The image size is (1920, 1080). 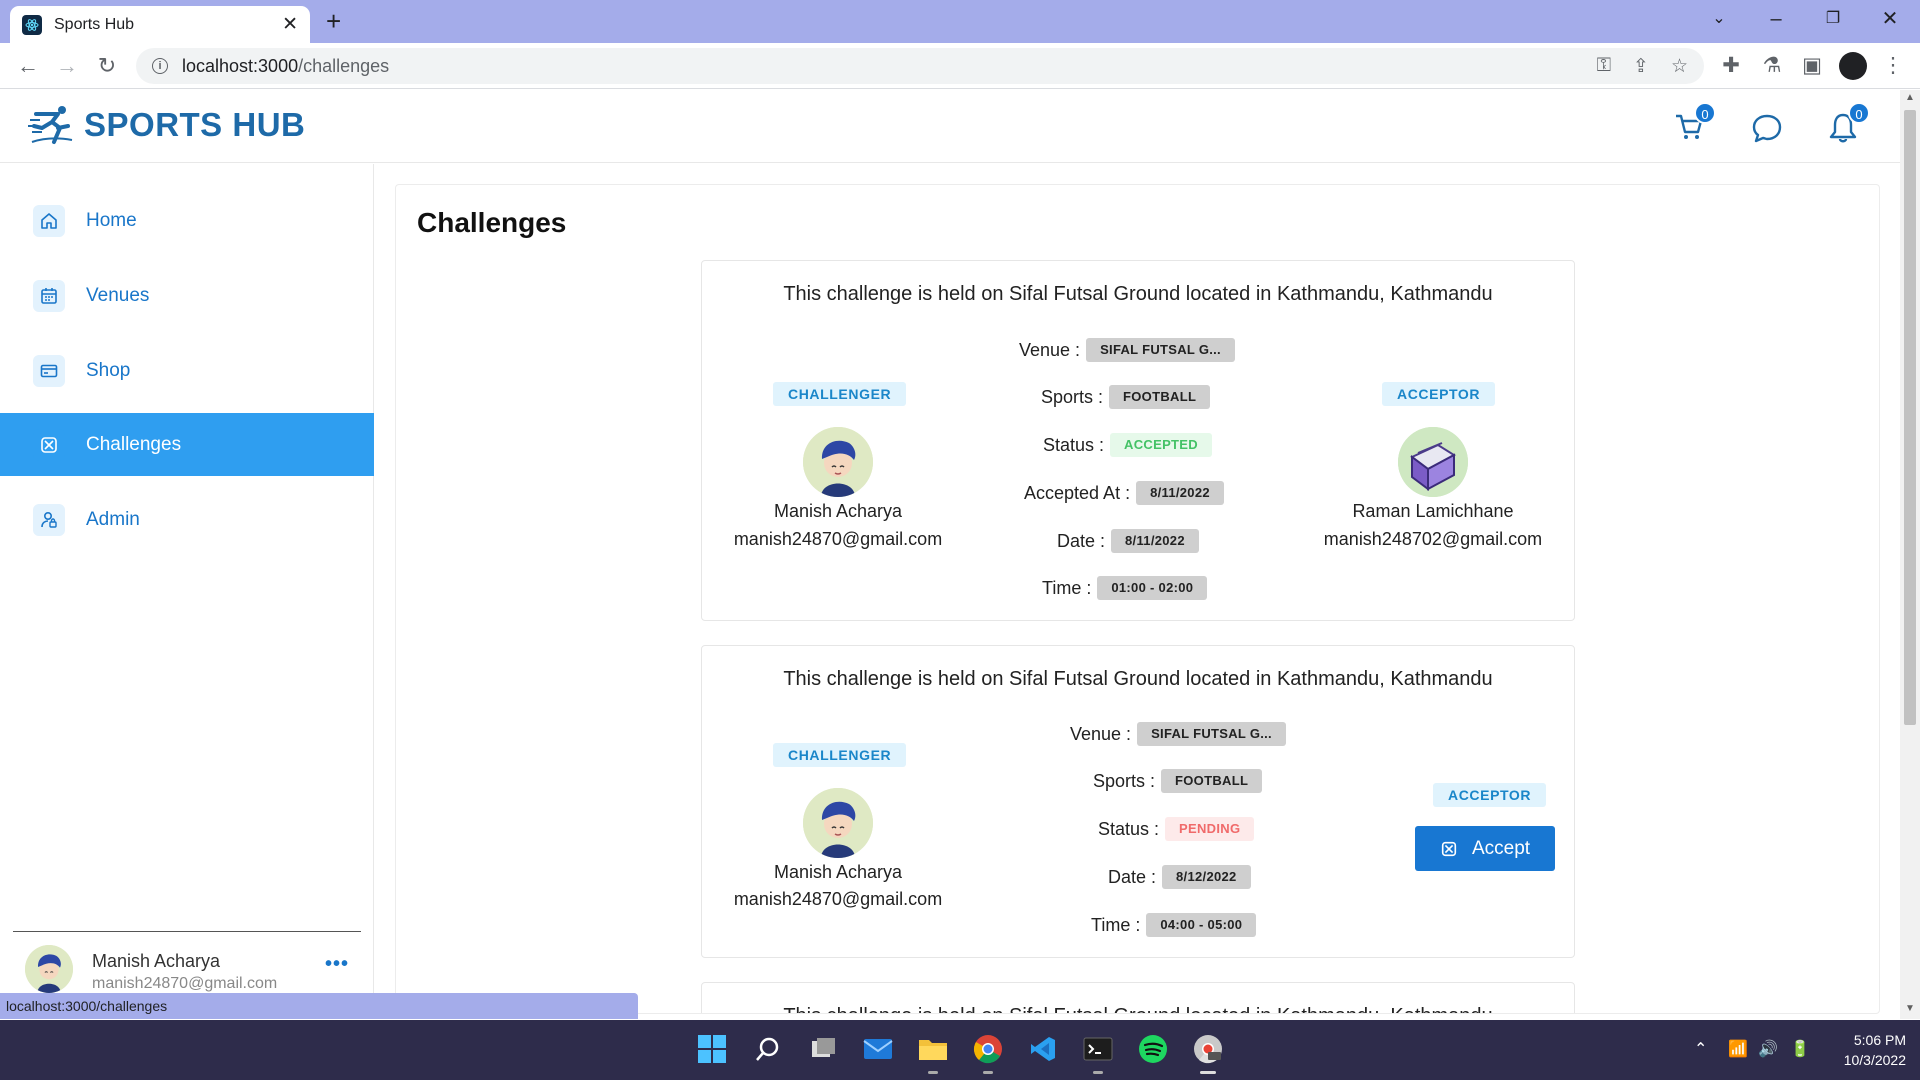 I want to click on show-hidden-icons-icon: ⌃, so click(x=1700, y=1049).